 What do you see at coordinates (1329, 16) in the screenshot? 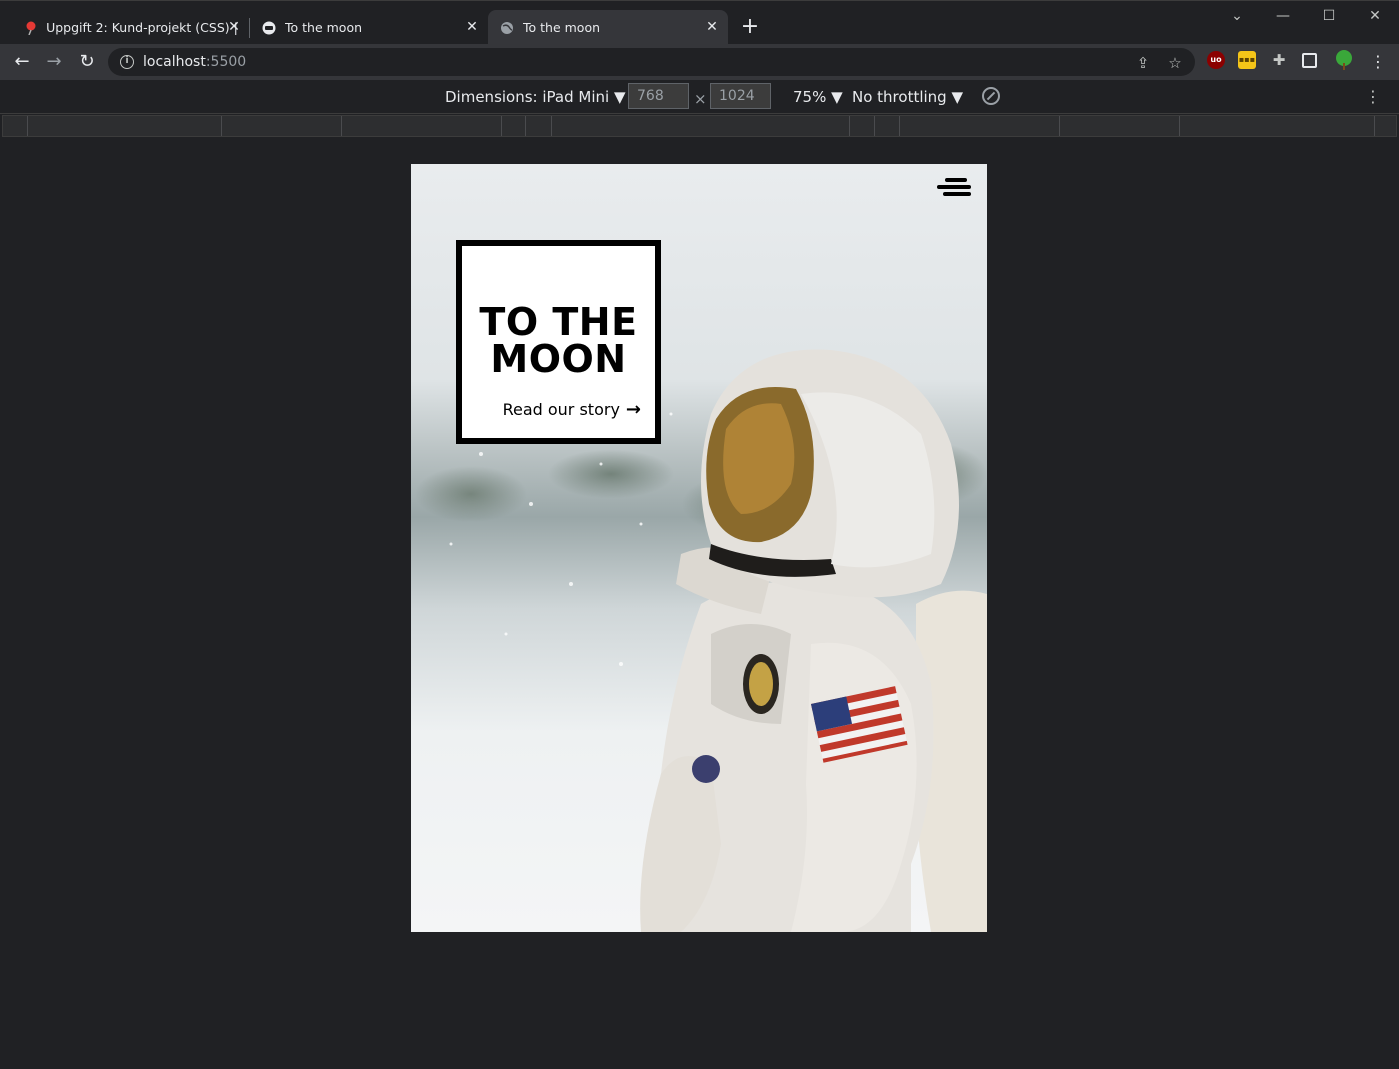
I see `maximize-button: ☐` at bounding box center [1329, 16].